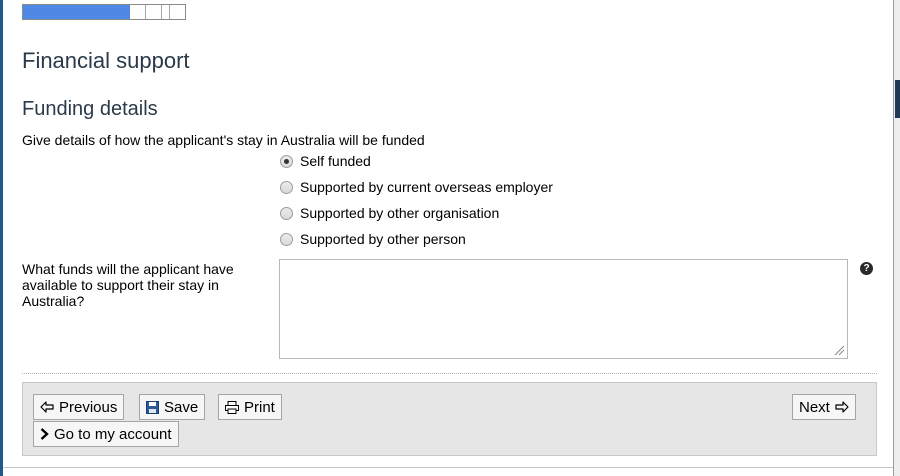  What do you see at coordinates (897, 238) in the screenshot?
I see `right-gutter` at bounding box center [897, 238].